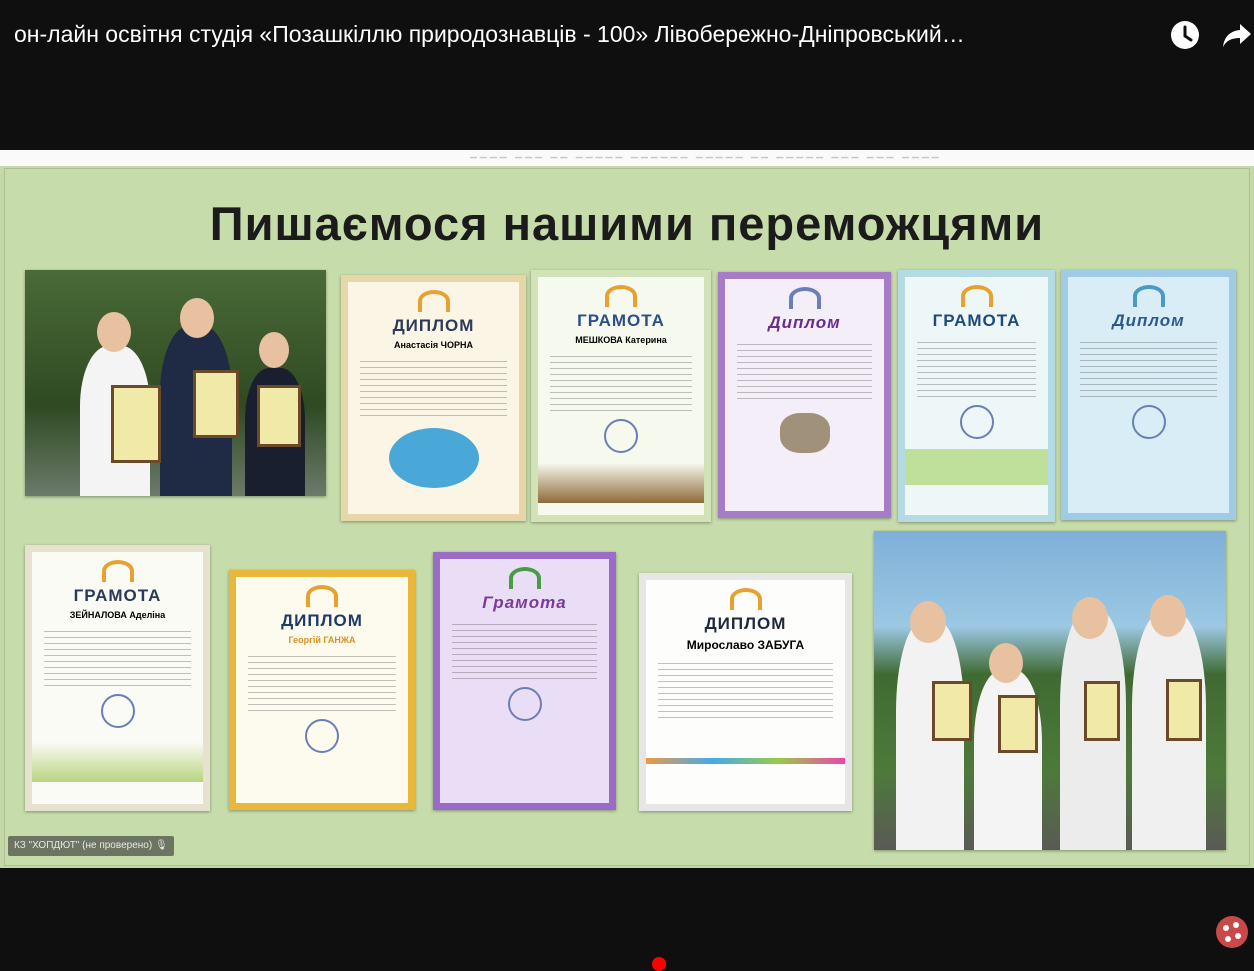  I want to click on progress-scrubber, so click(659, 964).